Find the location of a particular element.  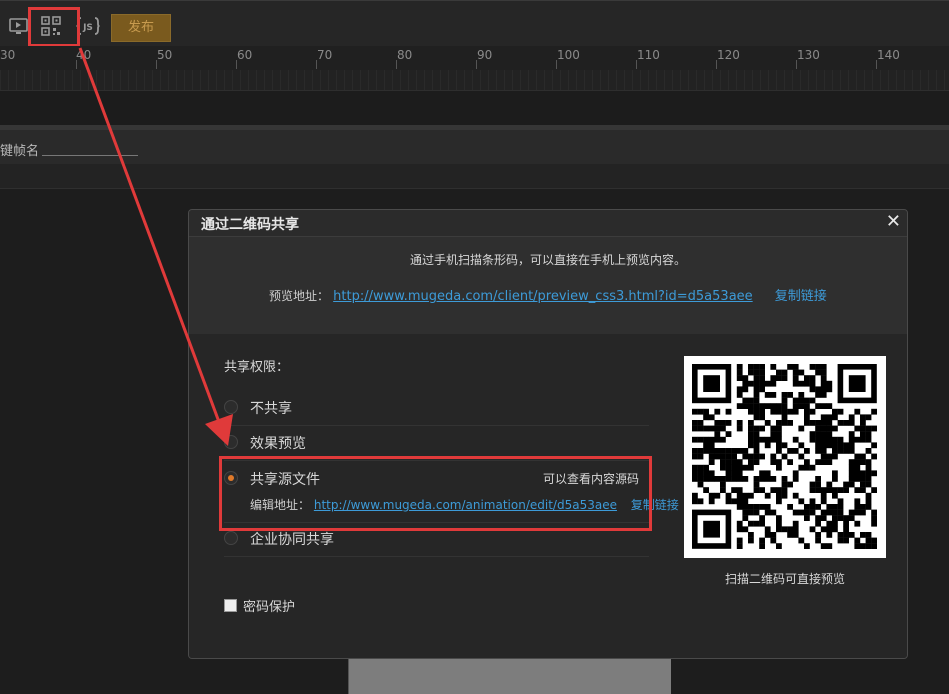

close-icon: ✕ is located at coordinates (893, 221).